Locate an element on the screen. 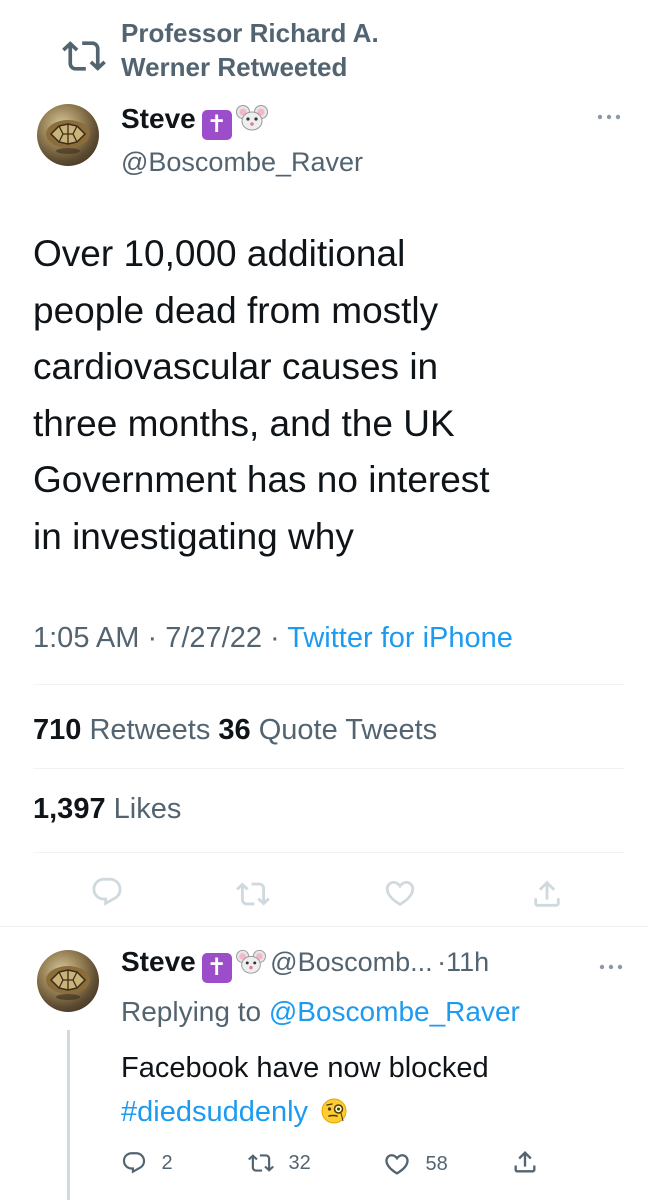 This screenshot has height=1200, width=648. reply-share-button is located at coordinates (525, 1164).